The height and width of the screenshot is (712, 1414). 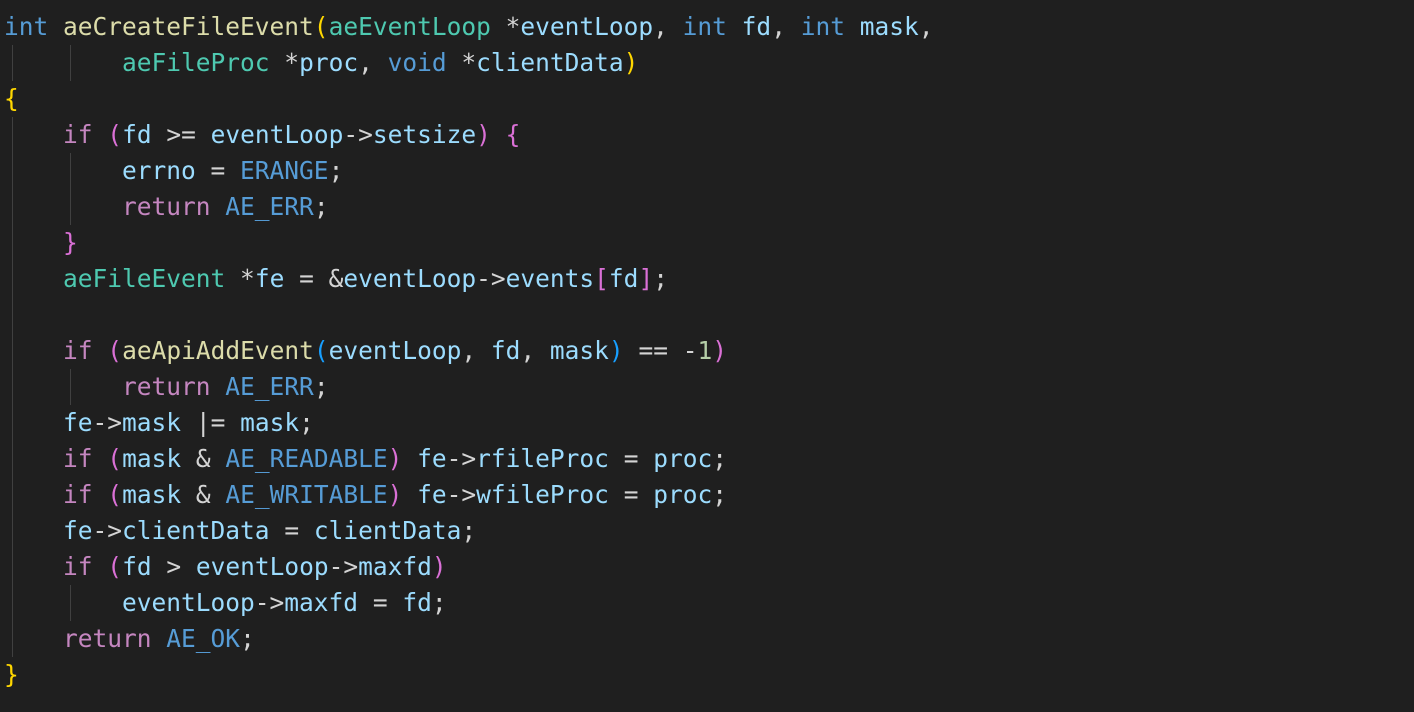 What do you see at coordinates (203, 638) in the screenshot?
I see `code-token: AE_OK` at bounding box center [203, 638].